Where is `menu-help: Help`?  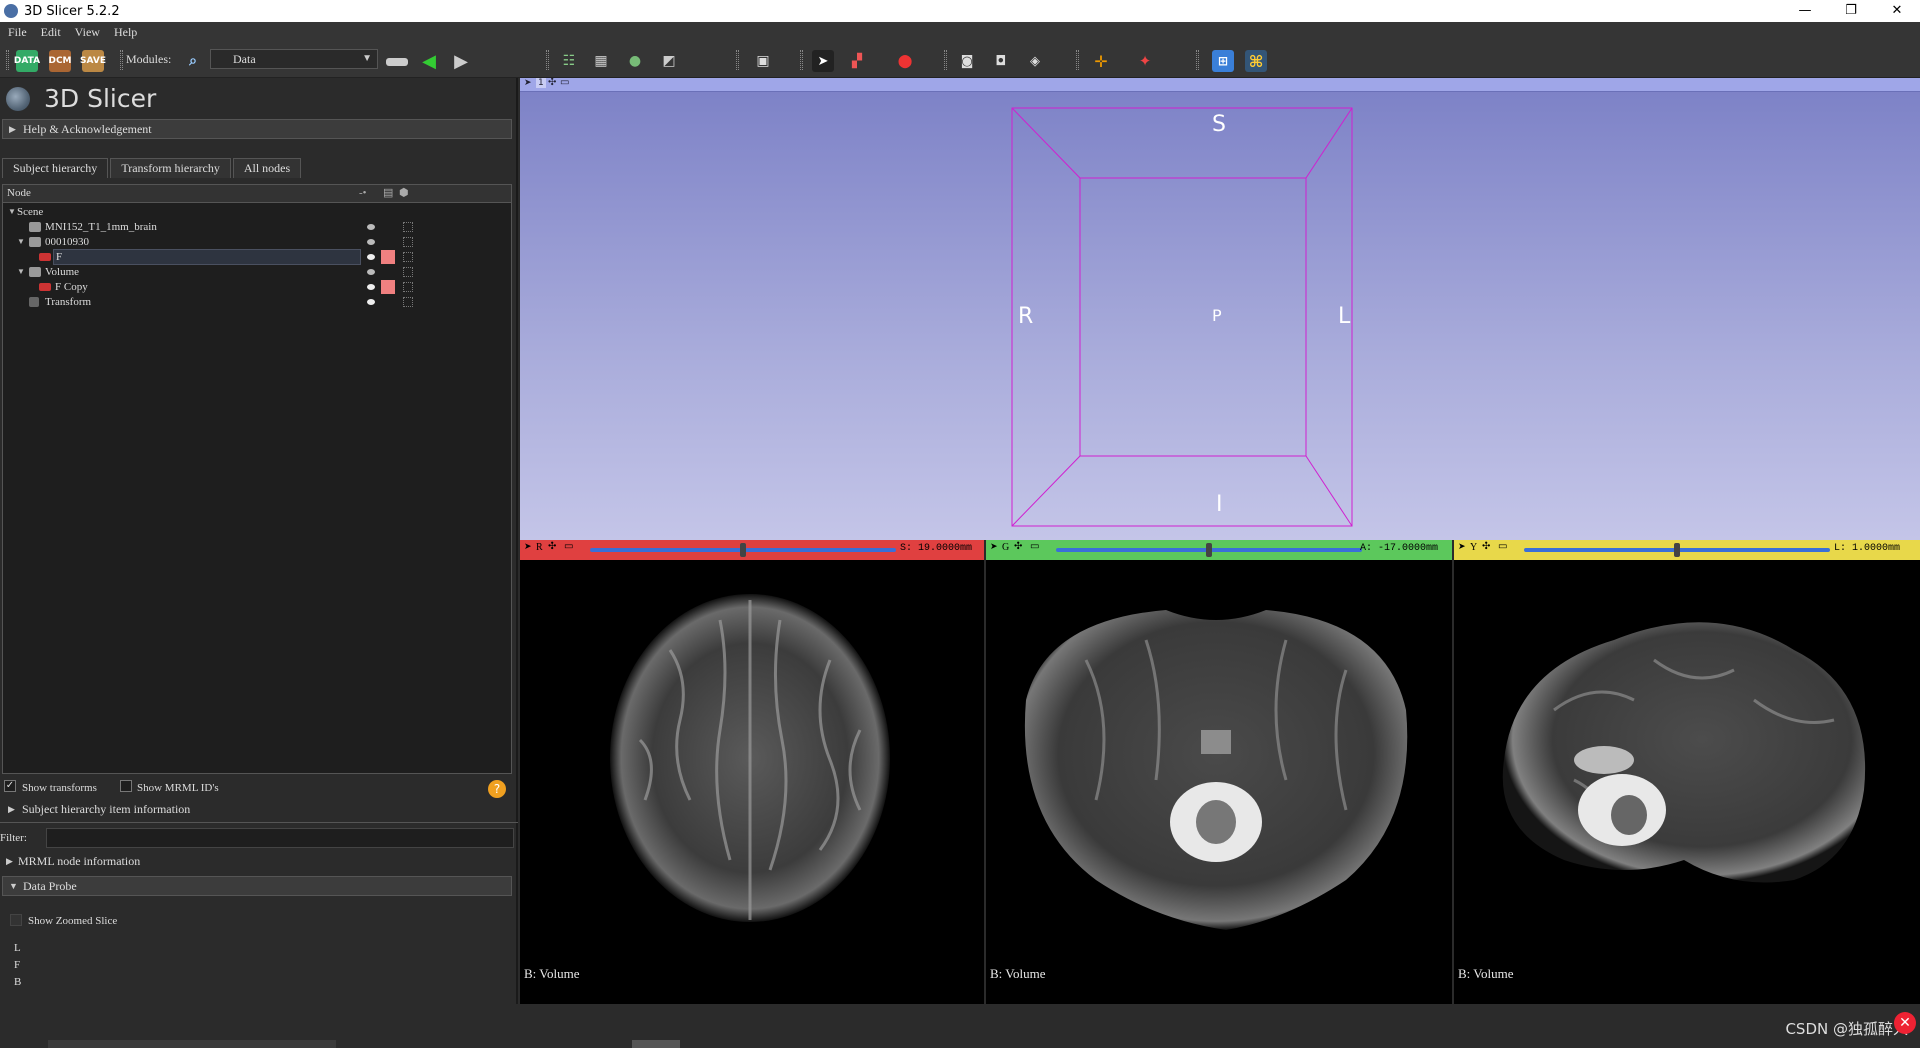
menu-help: Help is located at coordinates (125, 32).